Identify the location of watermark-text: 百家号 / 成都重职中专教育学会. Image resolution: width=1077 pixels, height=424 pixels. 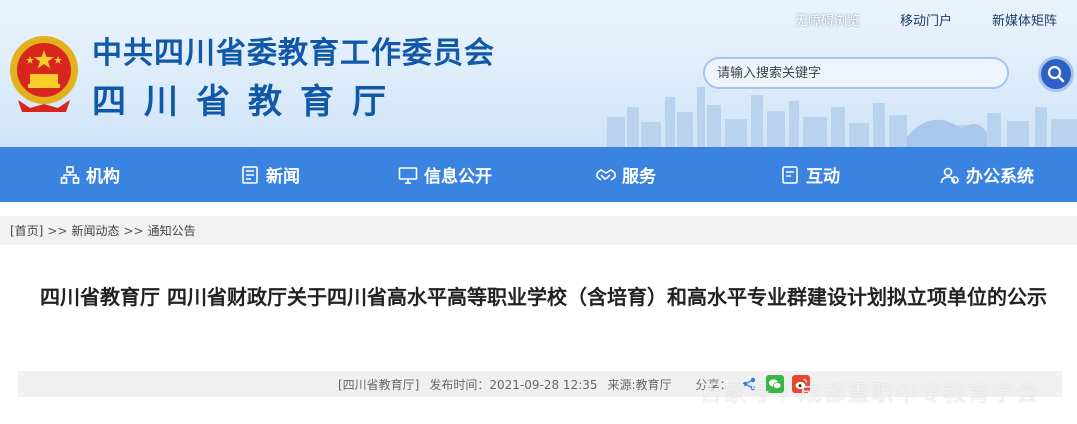
(870, 394).